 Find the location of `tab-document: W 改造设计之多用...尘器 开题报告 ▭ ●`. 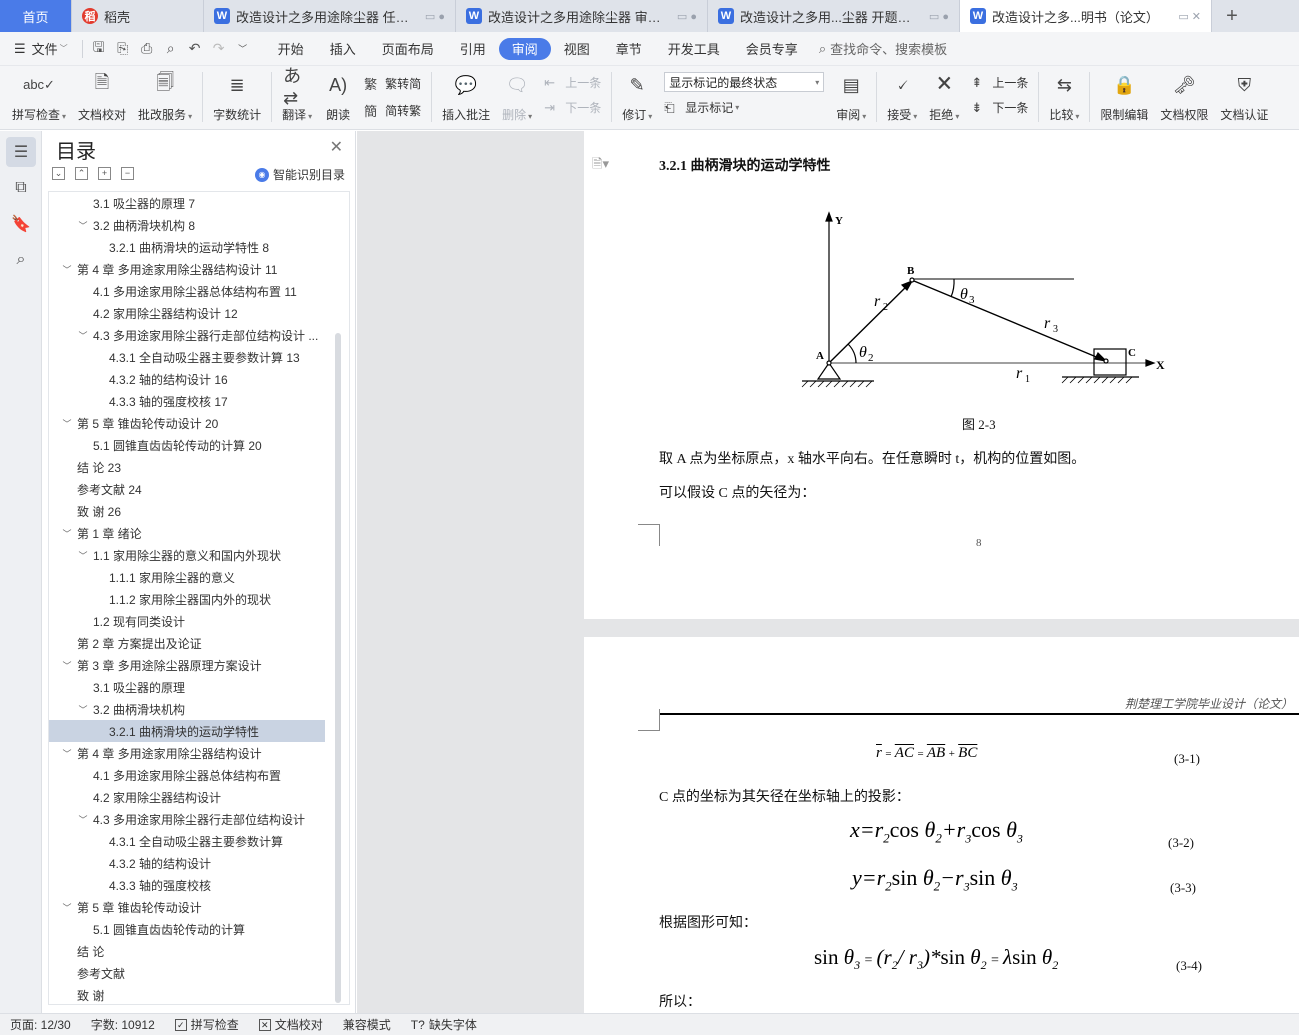

tab-document: W 改造设计之多用...尘器 开题报告 ▭ ● is located at coordinates (834, 16).